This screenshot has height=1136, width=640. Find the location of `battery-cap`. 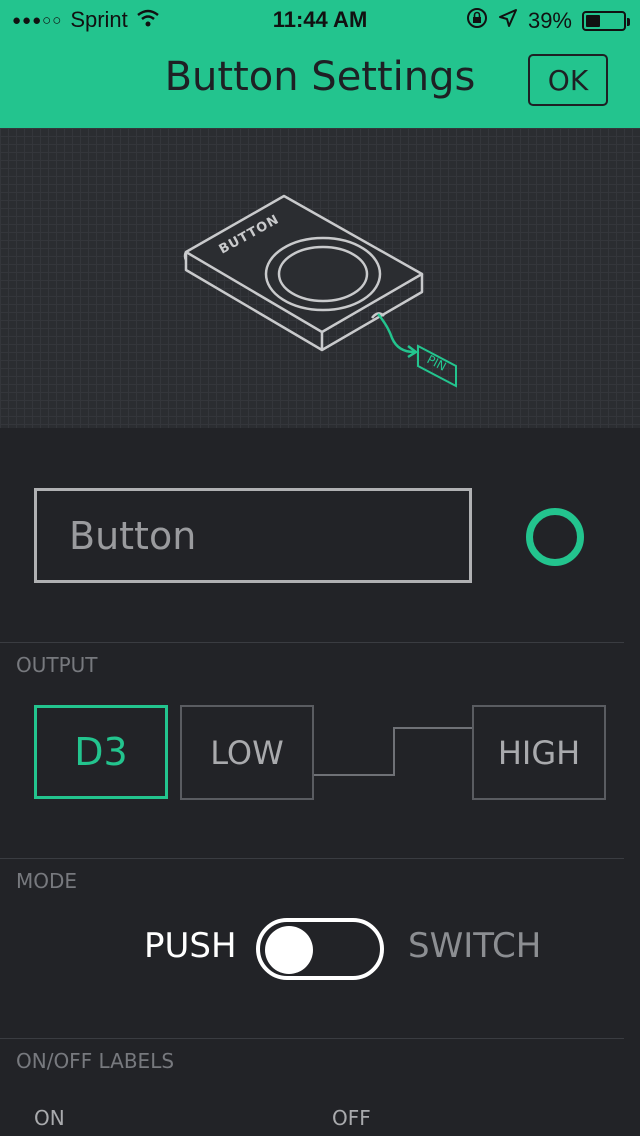

battery-cap is located at coordinates (628, 22).